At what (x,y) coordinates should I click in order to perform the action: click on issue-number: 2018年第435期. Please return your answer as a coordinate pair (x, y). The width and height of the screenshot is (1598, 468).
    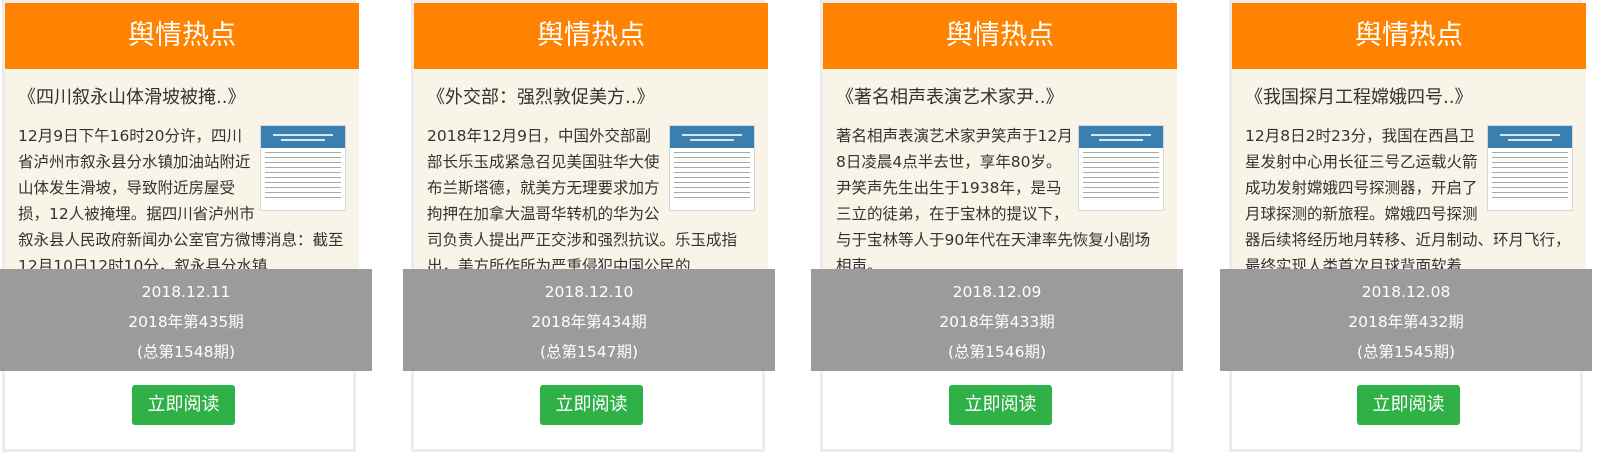
    Looking at the image, I should click on (186, 322).